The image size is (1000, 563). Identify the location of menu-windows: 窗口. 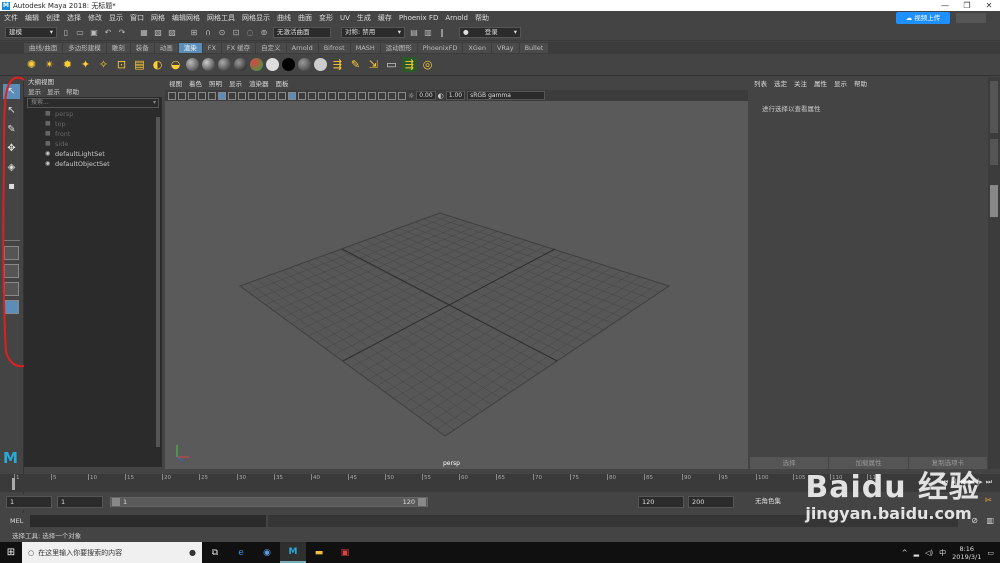
(137, 18).